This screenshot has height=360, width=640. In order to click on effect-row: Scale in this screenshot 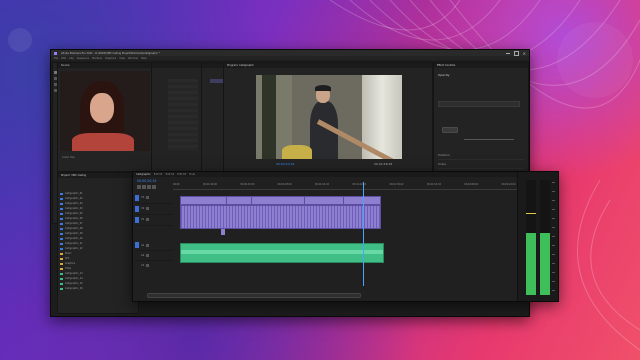, I will do `click(481, 164)`.